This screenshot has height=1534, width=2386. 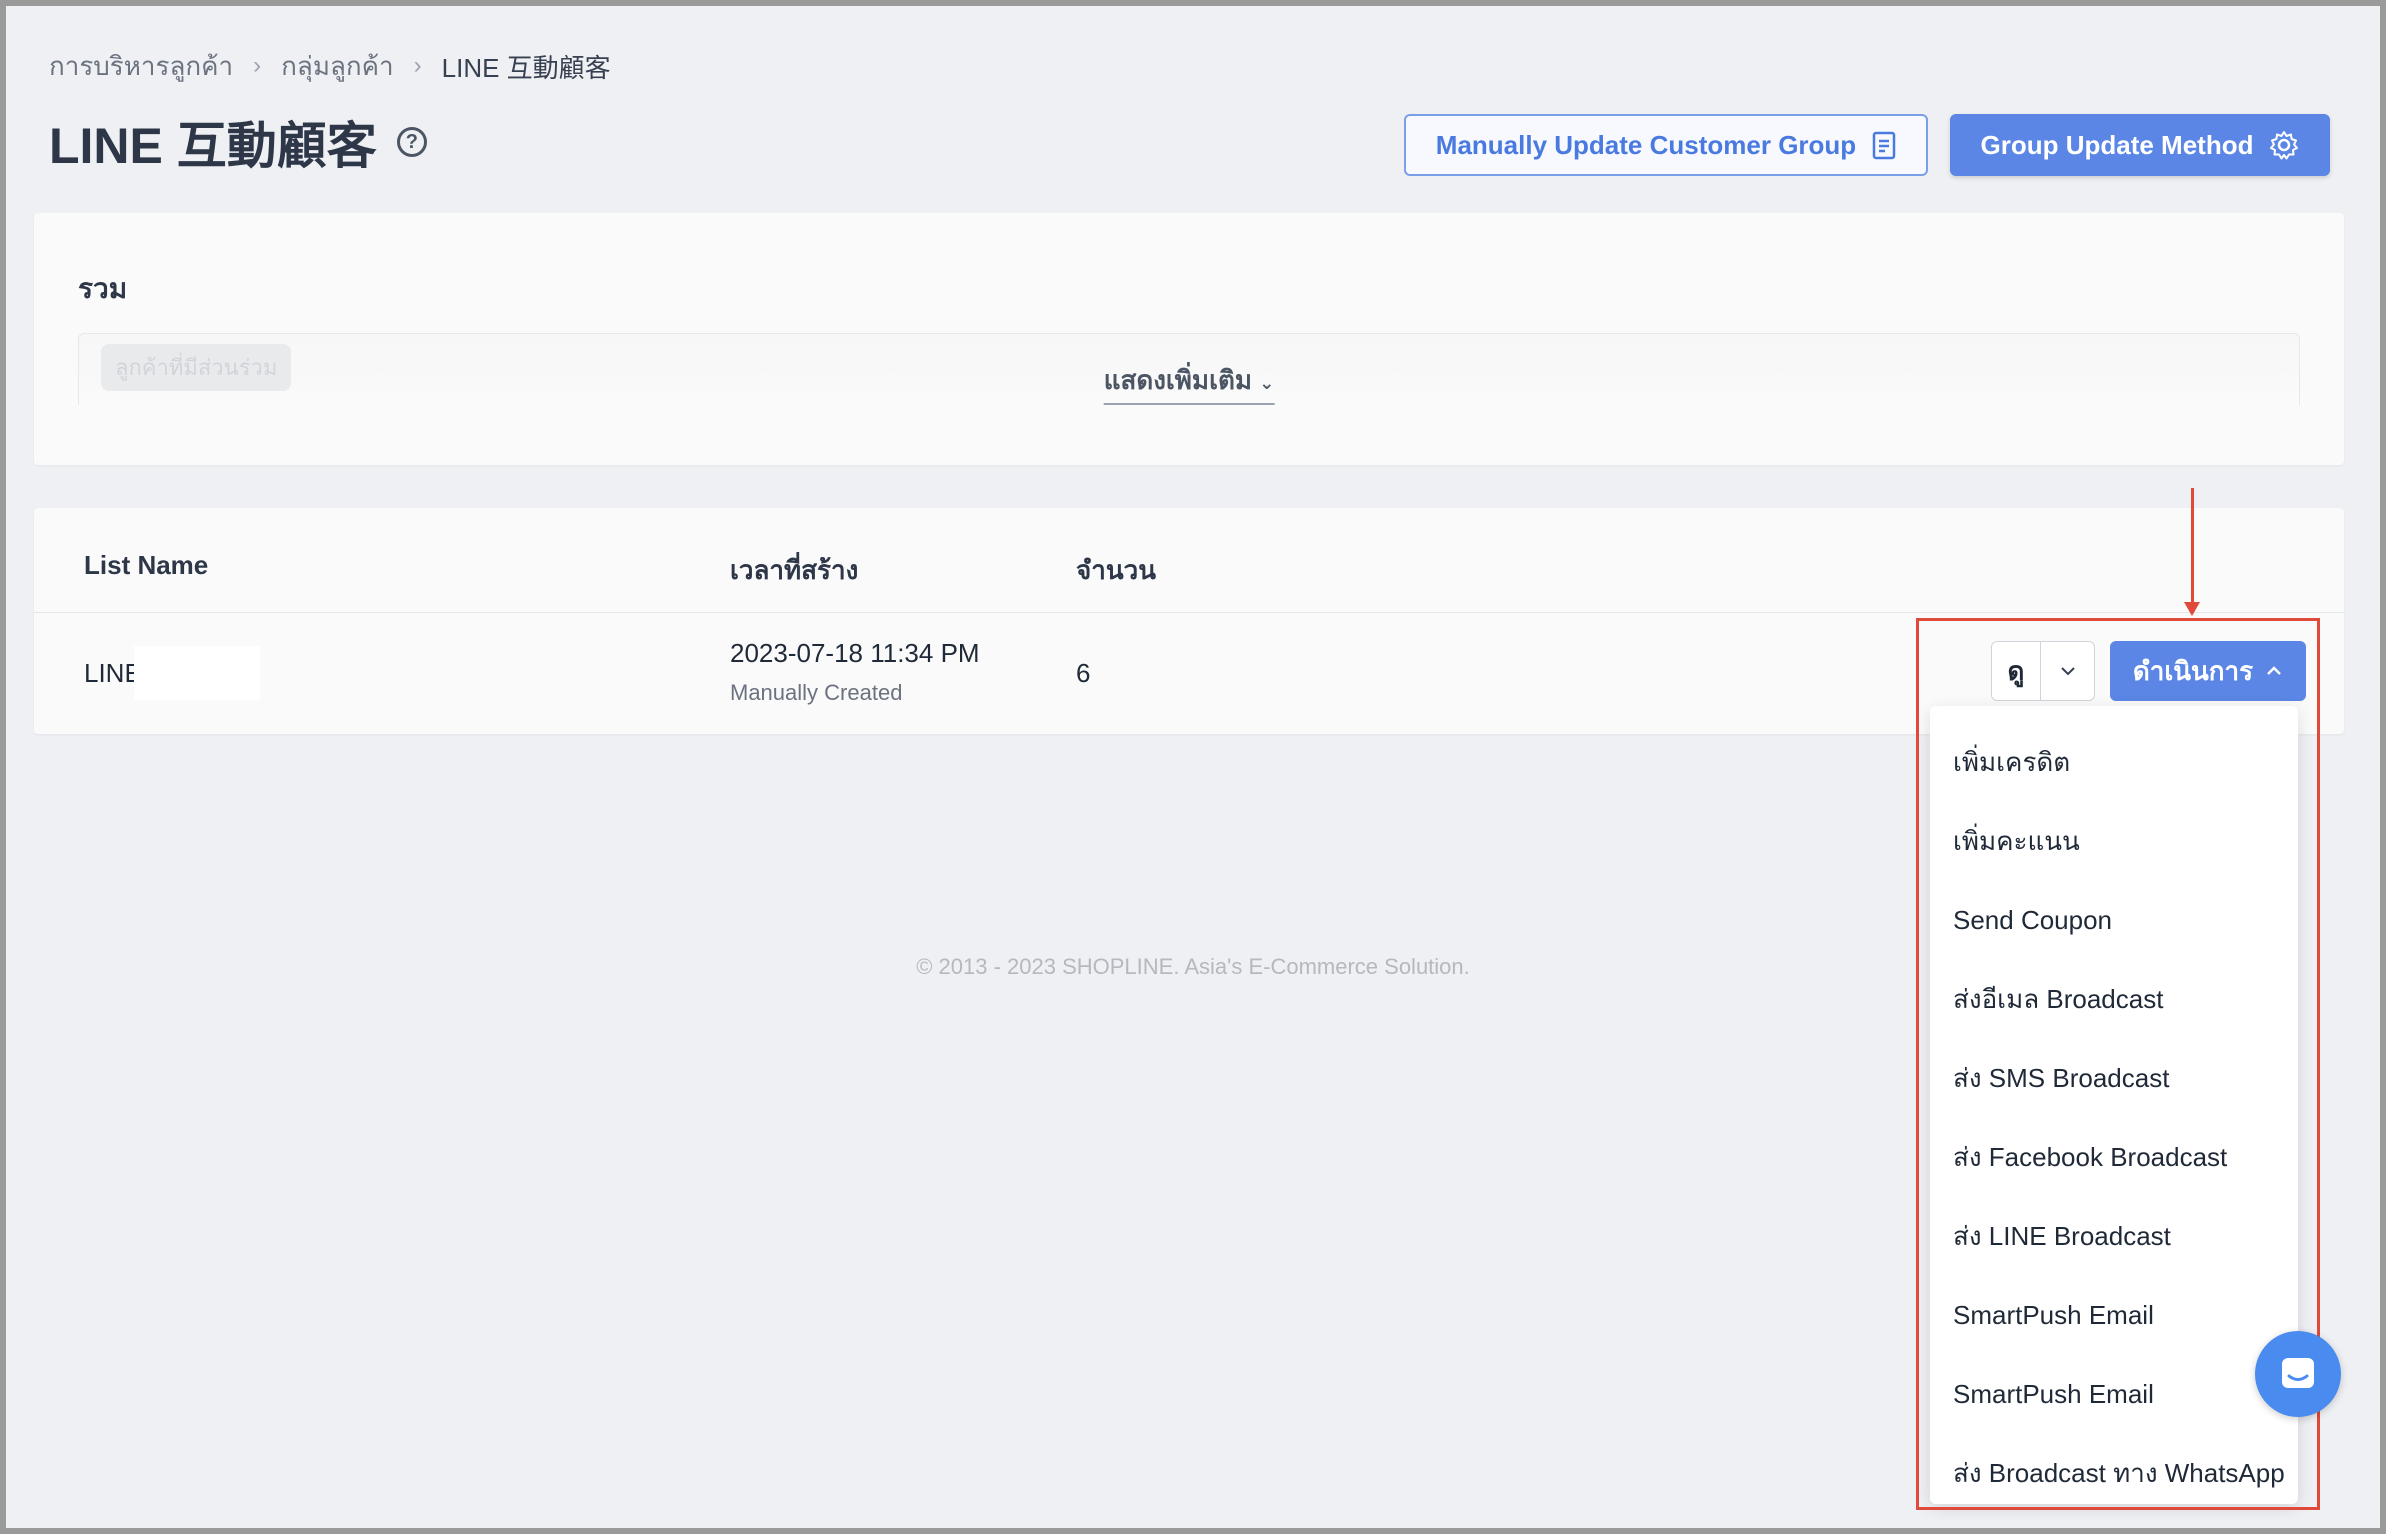 What do you see at coordinates (2114, 841) in the screenshot?
I see `menu-item-add-points: เพิ่มคะแนน` at bounding box center [2114, 841].